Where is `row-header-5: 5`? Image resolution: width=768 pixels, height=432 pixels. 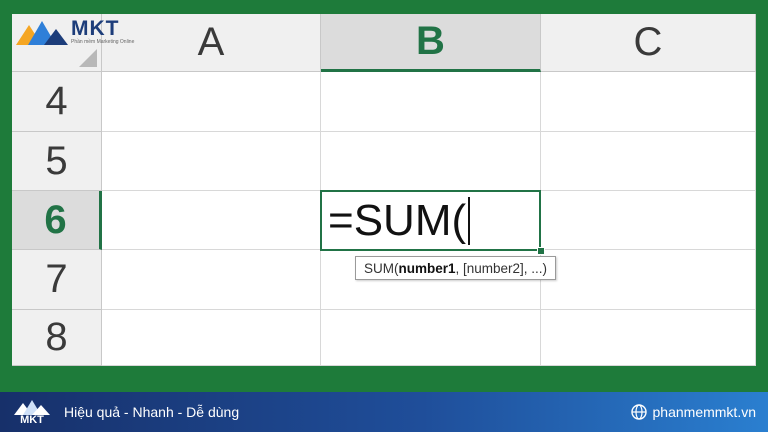
row-header-5: 5 is located at coordinates (57, 161).